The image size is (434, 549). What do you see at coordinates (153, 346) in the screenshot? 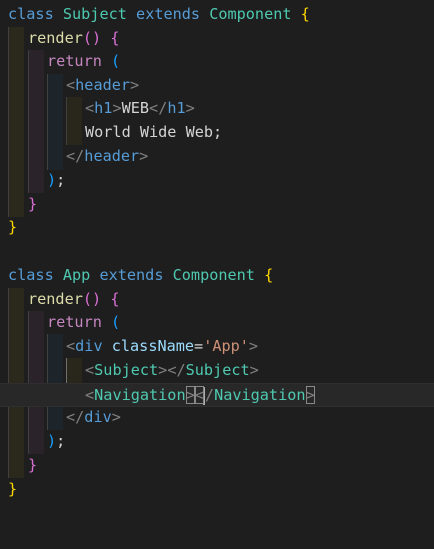
I see `jsx-attribute: className` at bounding box center [153, 346].